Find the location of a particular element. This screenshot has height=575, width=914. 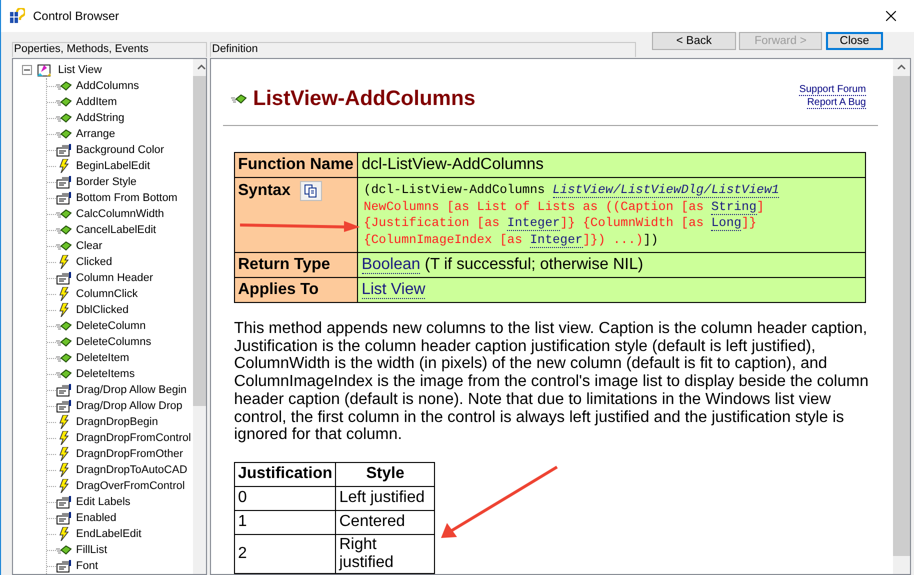

tree-item: DragOverFromControl is located at coordinates (130, 486).